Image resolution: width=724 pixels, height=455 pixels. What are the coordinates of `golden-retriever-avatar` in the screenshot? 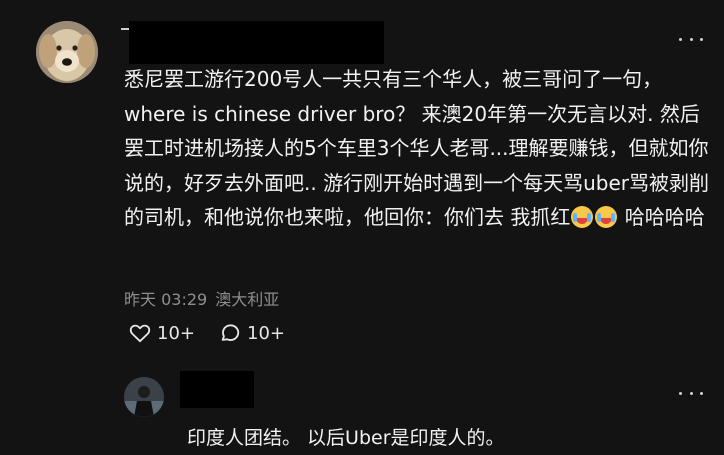 It's located at (67, 52).